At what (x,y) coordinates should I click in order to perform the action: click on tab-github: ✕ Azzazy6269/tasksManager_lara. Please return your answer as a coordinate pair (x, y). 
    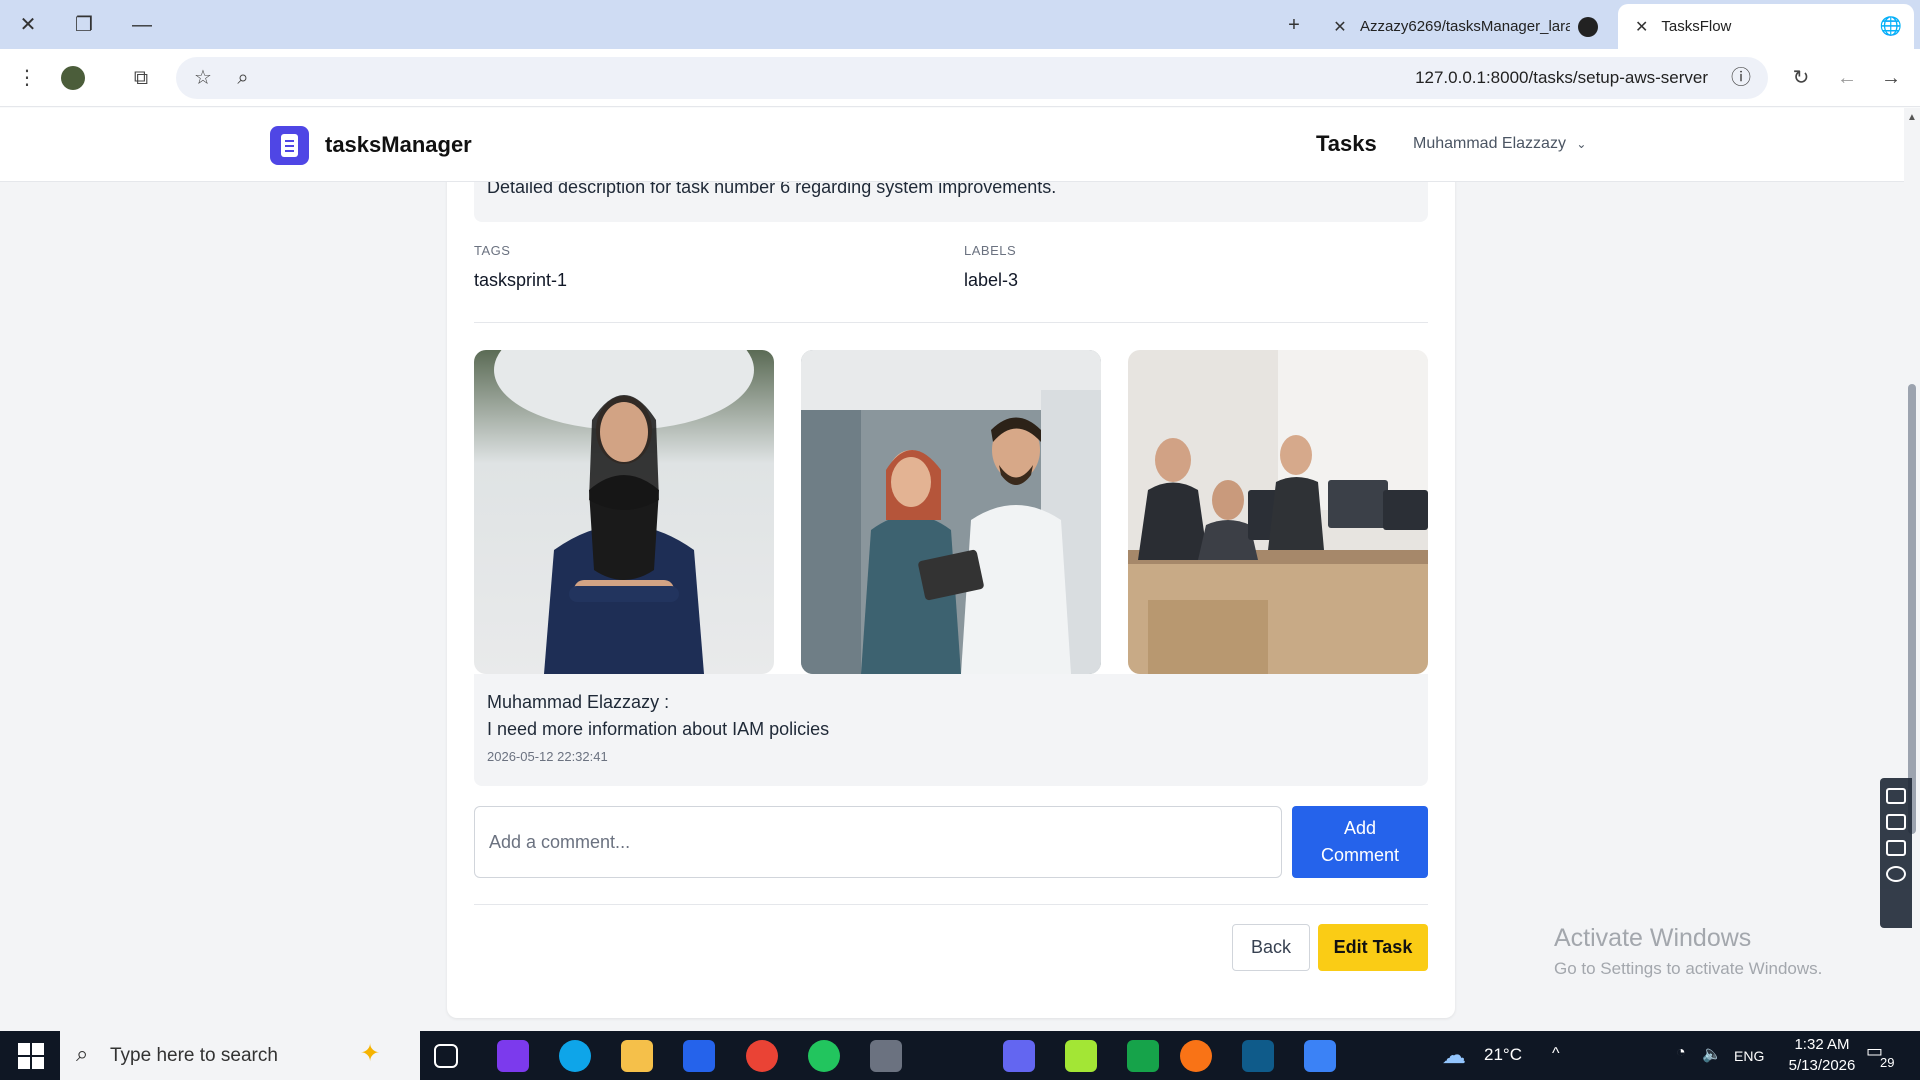
    Looking at the image, I should click on (1466, 26).